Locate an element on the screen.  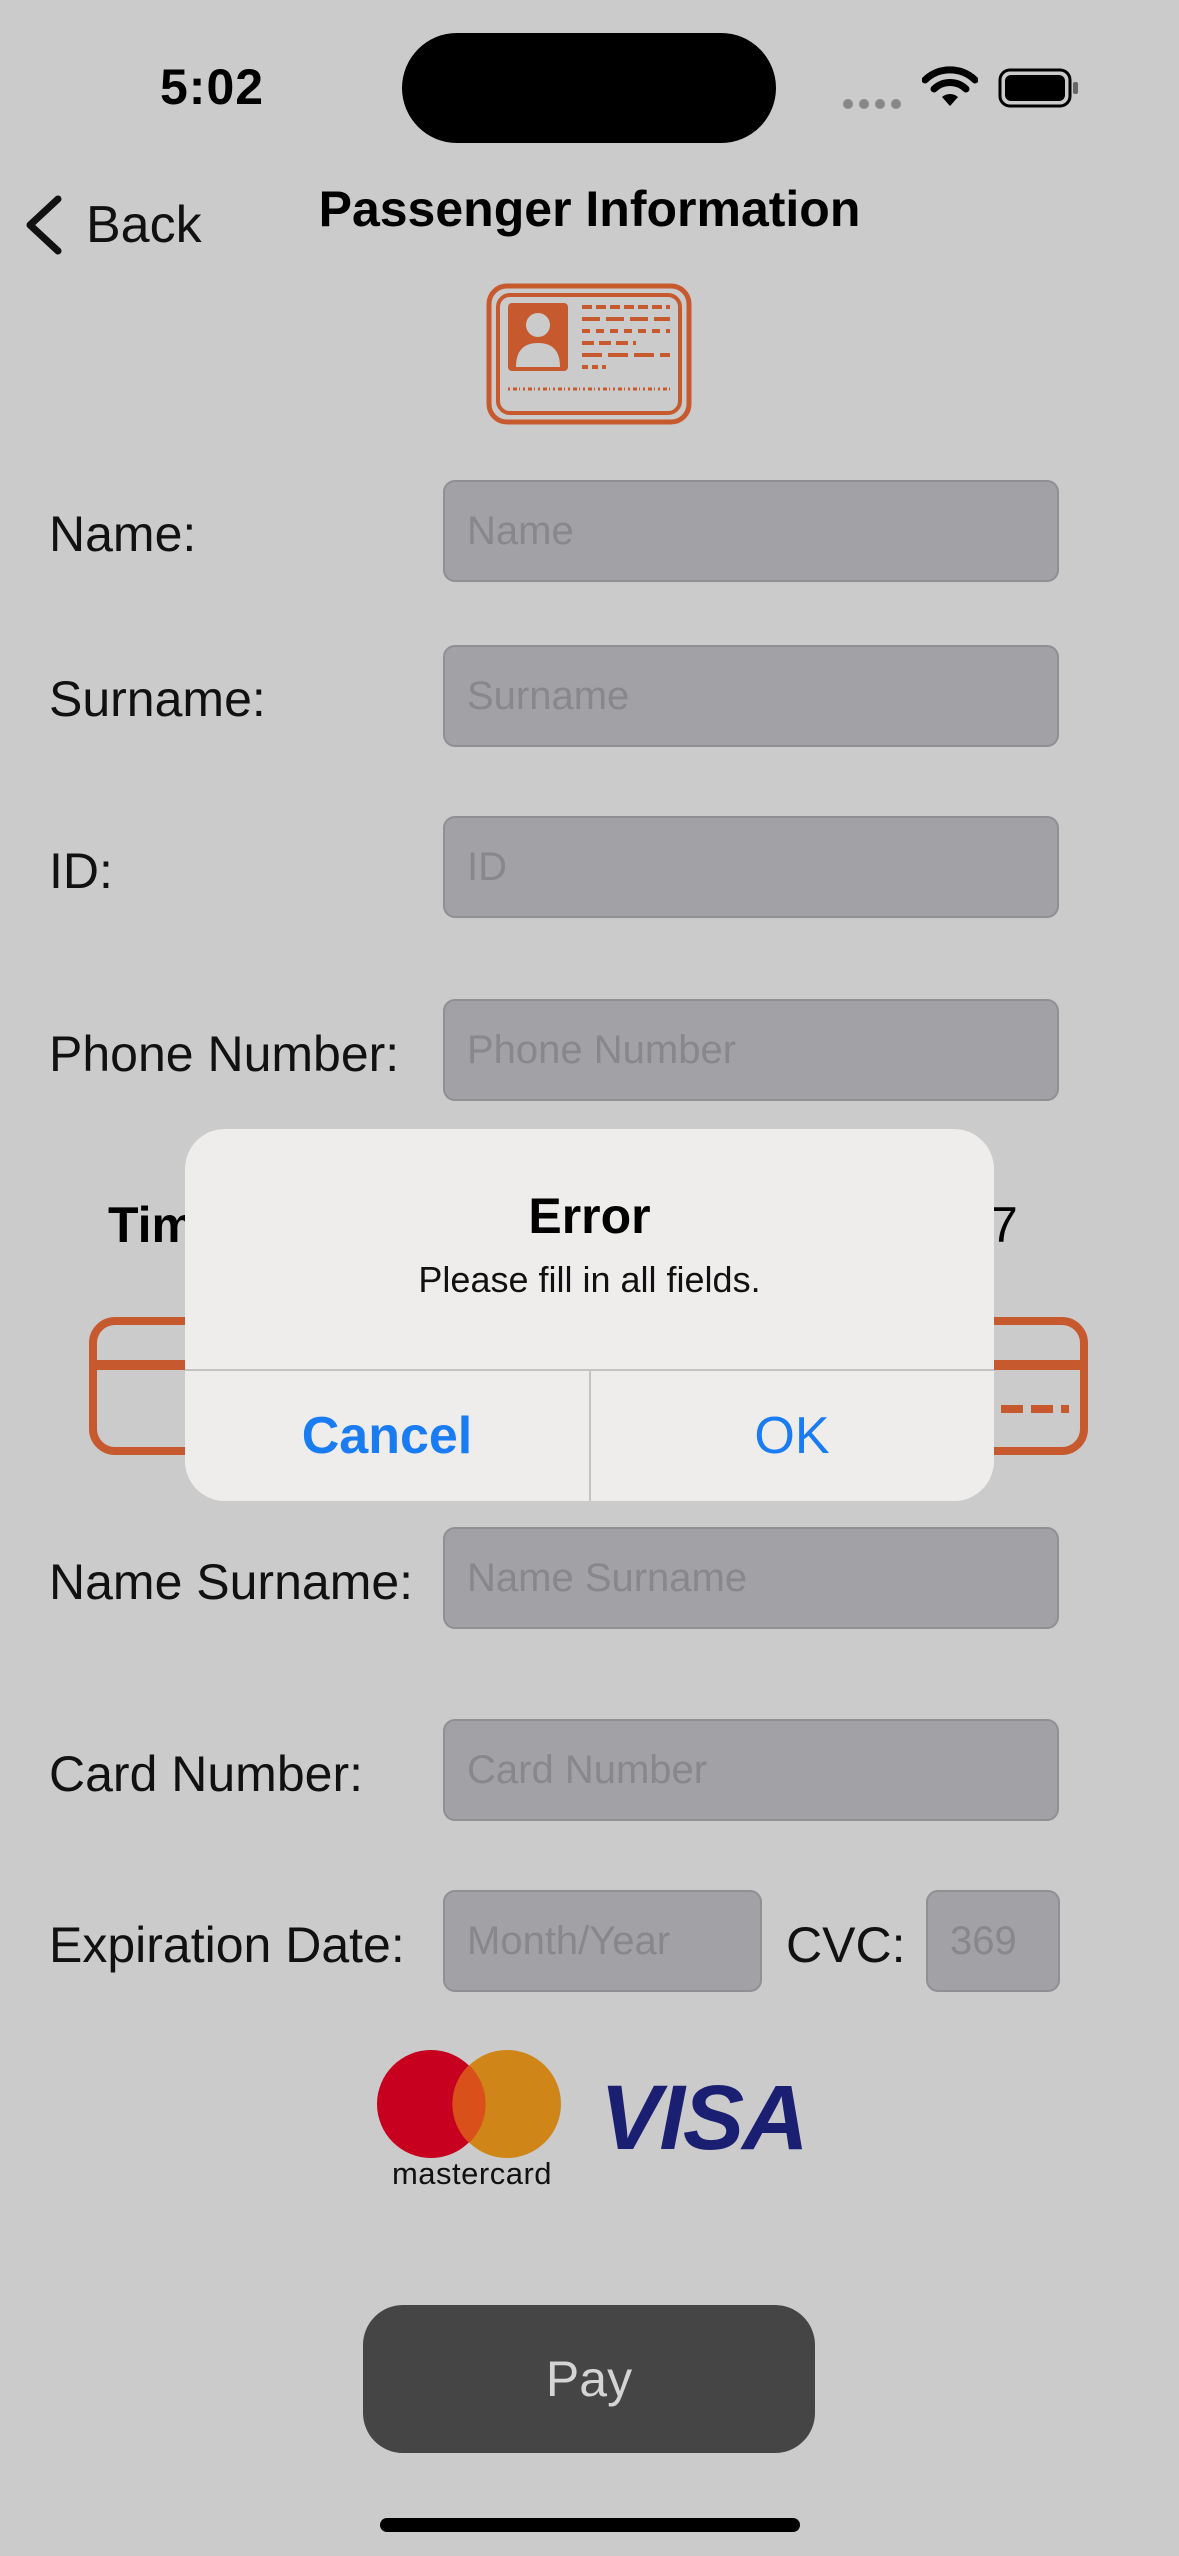
timer-label: Tim is located at coordinates (152, 1225).